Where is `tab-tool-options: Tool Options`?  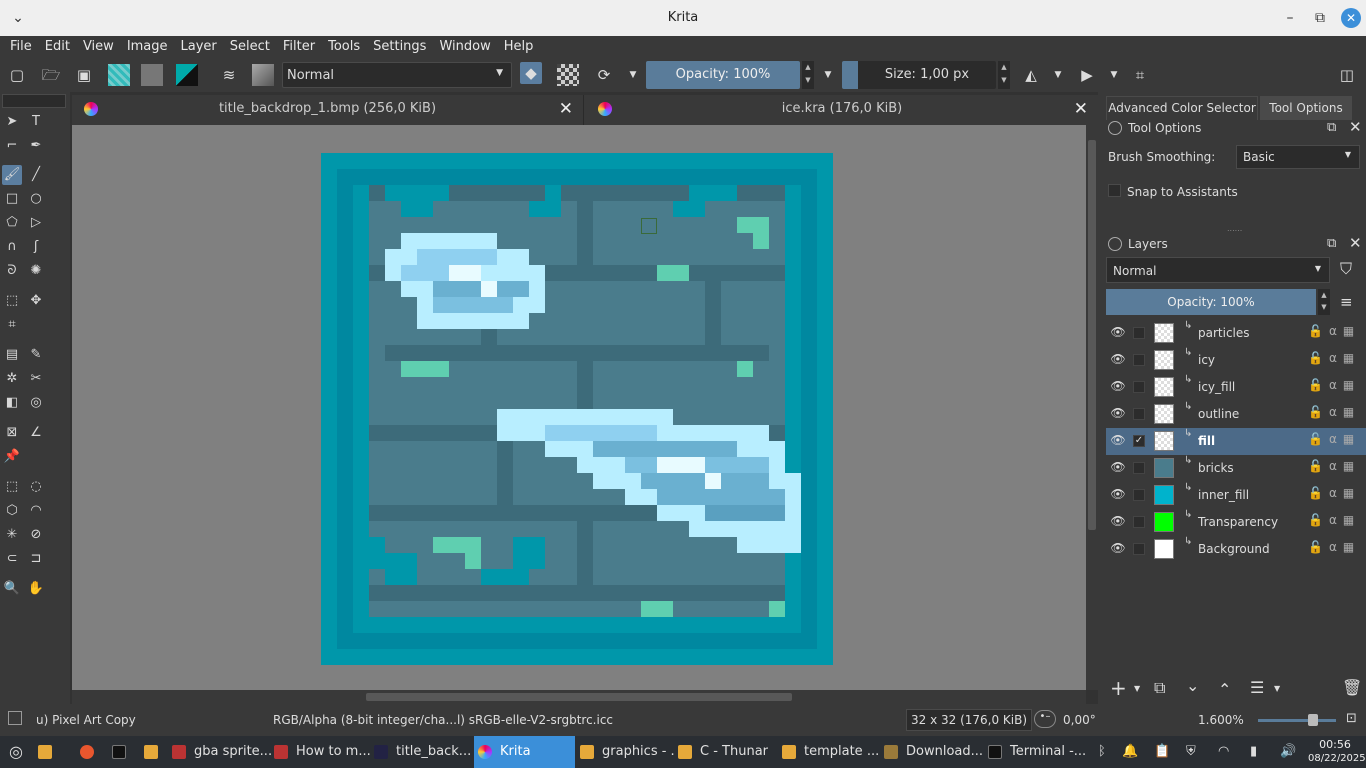
tab-tool-options: Tool Options is located at coordinates (1306, 108).